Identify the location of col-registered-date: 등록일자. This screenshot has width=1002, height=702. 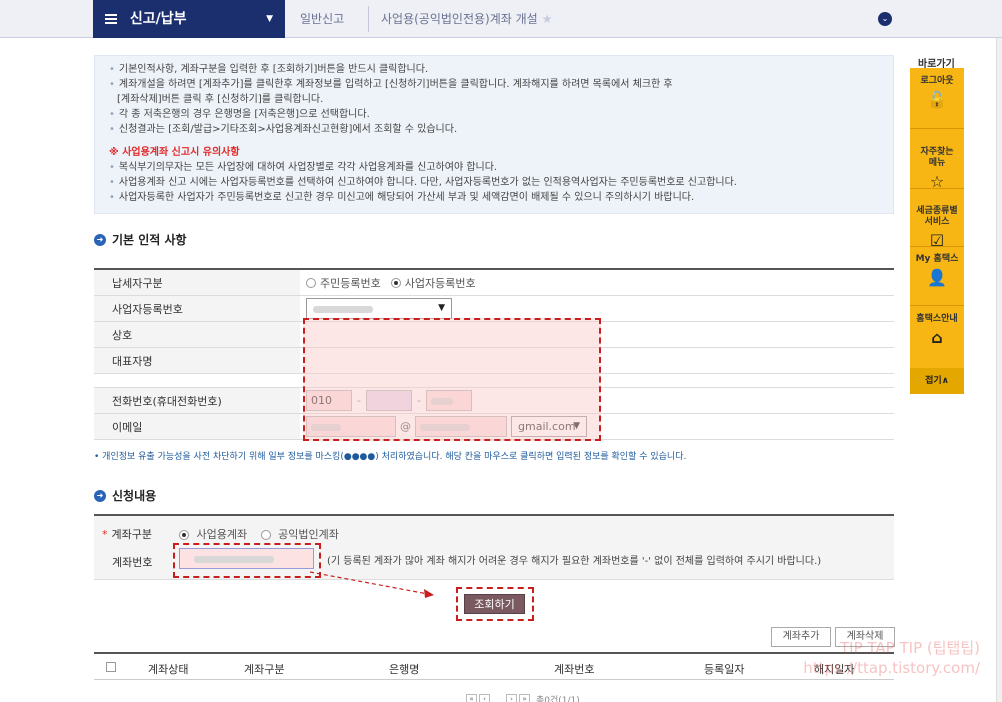
(724, 669).